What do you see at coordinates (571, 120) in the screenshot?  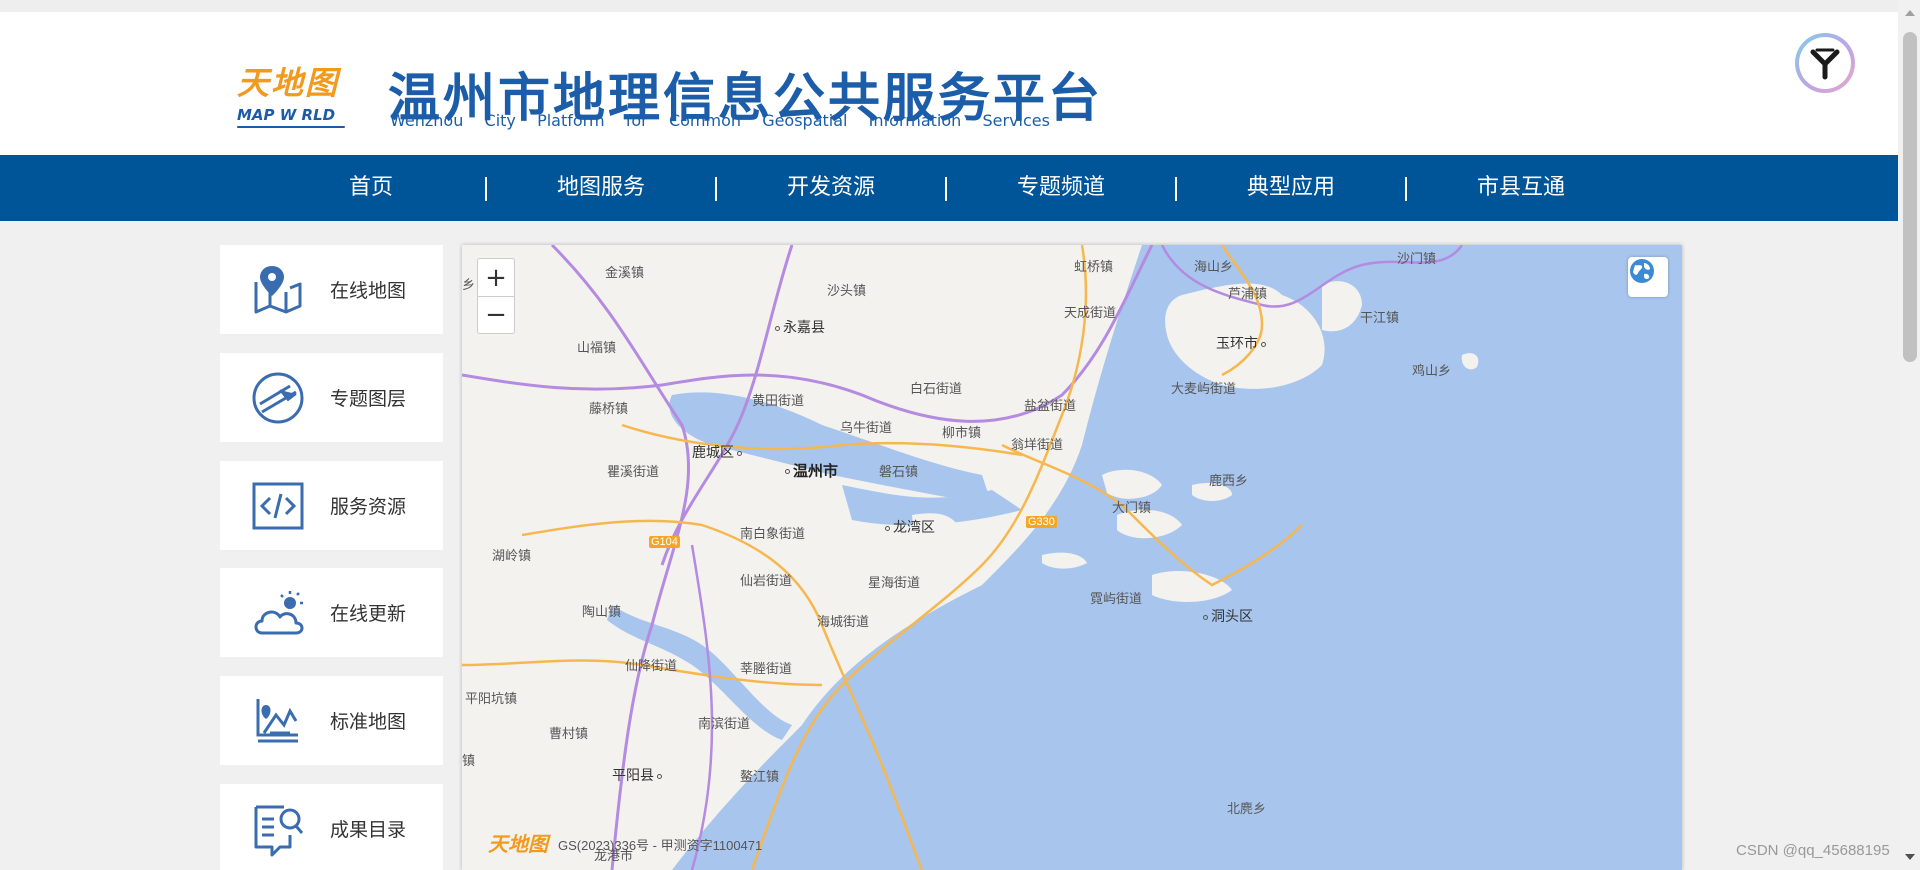 I see `subtitle-word: Platform` at bounding box center [571, 120].